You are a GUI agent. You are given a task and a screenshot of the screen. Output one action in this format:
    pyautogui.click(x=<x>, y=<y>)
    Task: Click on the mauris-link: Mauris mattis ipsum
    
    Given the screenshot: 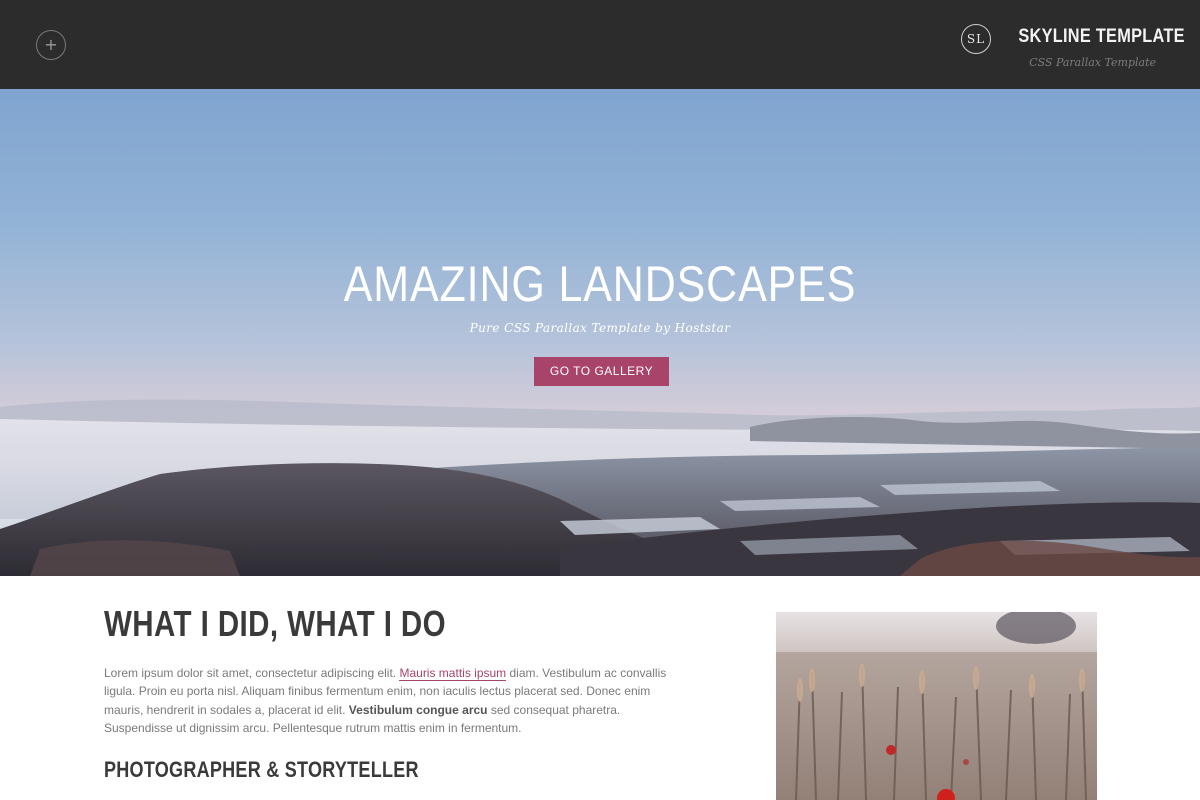 What is the action you would take?
    pyautogui.click(x=453, y=673)
    